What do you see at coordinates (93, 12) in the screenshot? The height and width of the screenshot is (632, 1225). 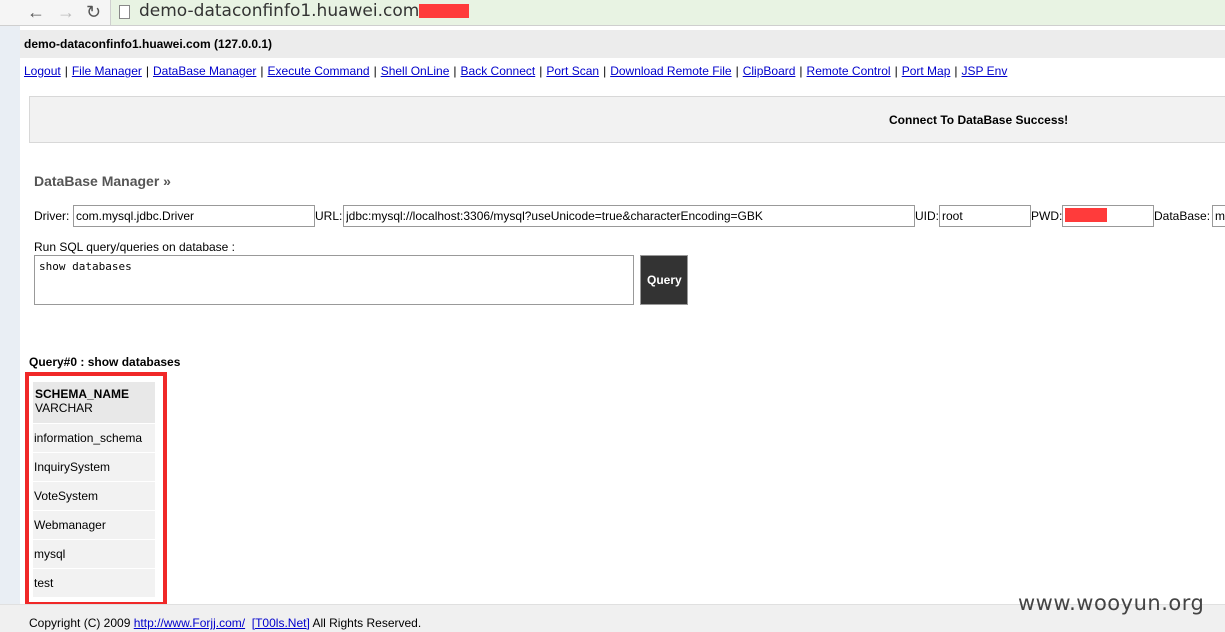 I see `reload-icon: ↻` at bounding box center [93, 12].